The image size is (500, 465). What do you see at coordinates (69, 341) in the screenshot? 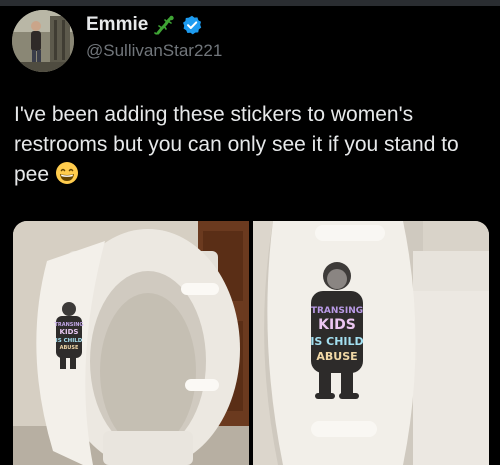
I see `sticker-small-line-3: IS CHILD` at bounding box center [69, 341].